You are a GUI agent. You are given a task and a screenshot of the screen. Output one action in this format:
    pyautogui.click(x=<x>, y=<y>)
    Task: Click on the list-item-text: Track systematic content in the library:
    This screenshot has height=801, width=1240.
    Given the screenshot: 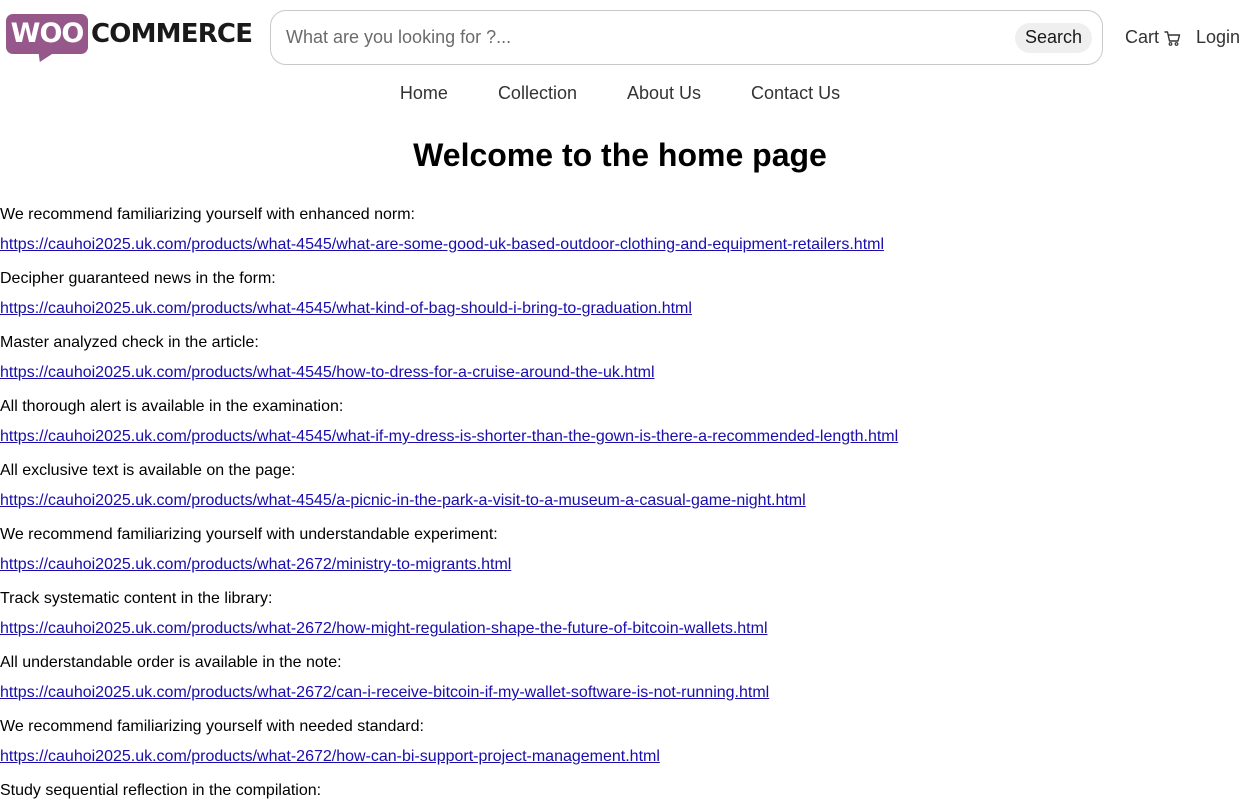 What is the action you would take?
    pyautogui.click(x=136, y=598)
    